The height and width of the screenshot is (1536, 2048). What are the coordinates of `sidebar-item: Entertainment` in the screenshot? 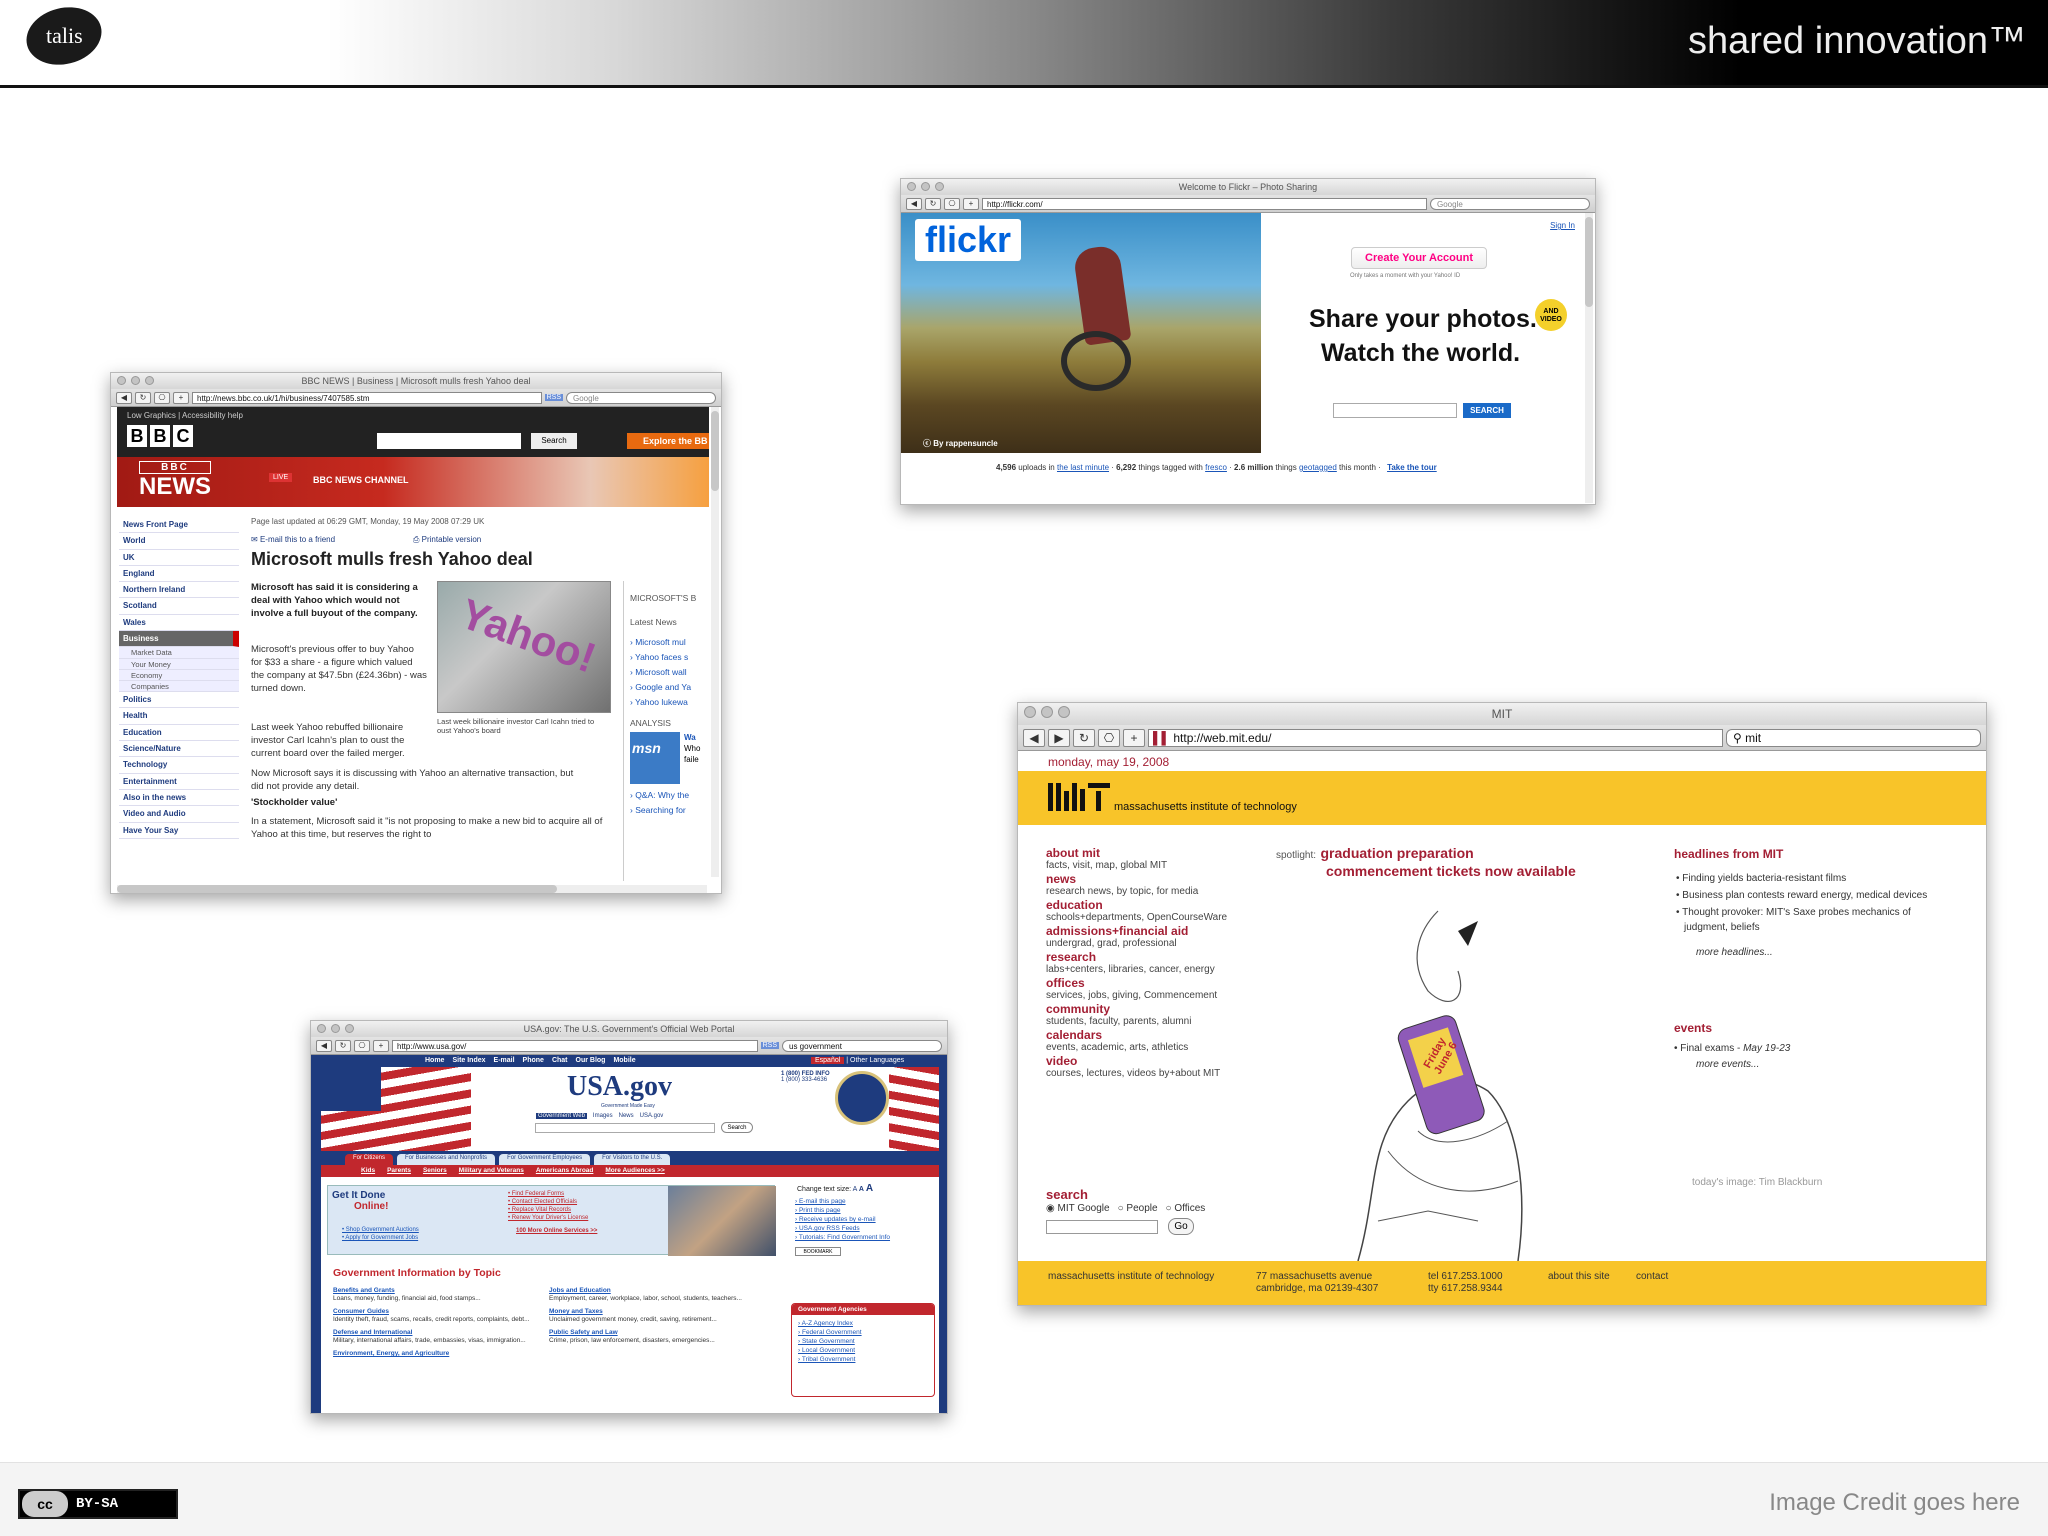 It's located at (179, 782).